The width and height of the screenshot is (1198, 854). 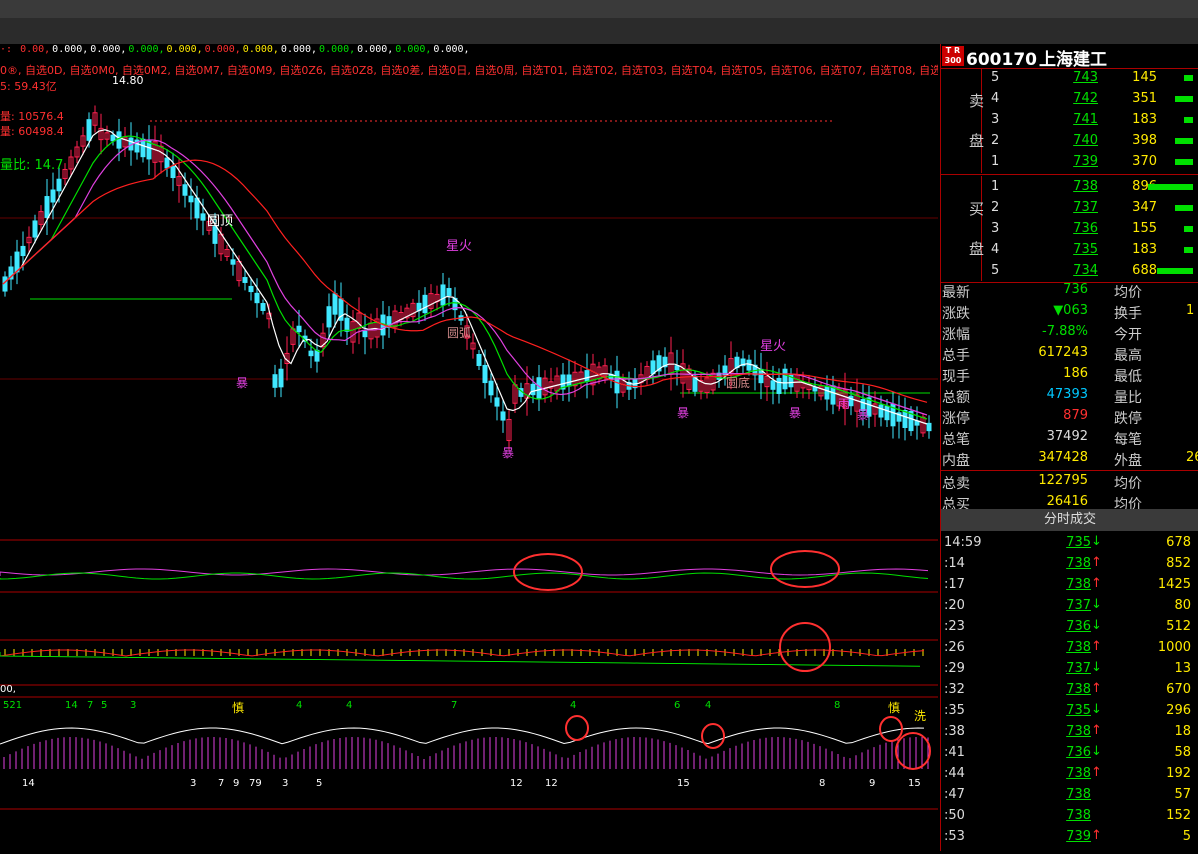 What do you see at coordinates (1069, 647) in the screenshot?
I see `tick-row: :26 738 ↑ 1000` at bounding box center [1069, 647].